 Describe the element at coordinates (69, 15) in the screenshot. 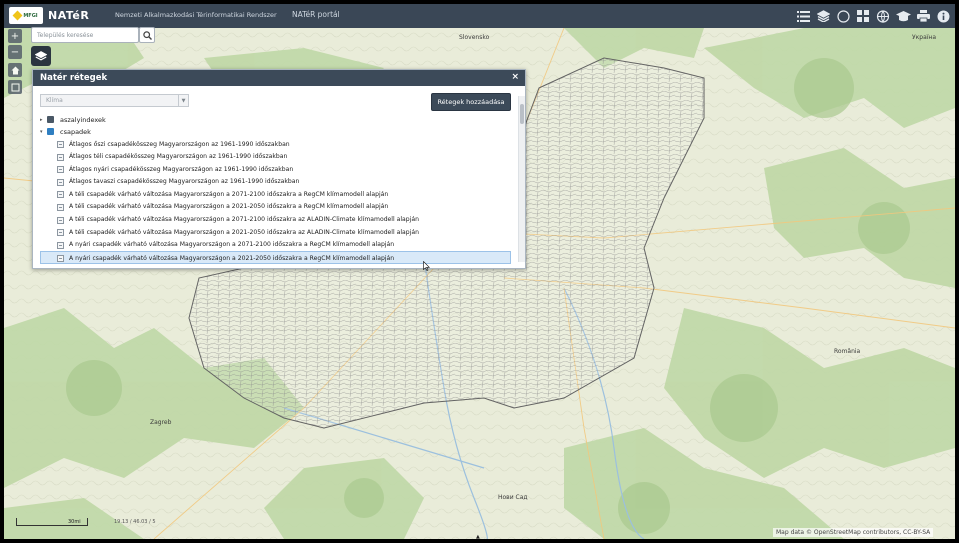

I see `app-title: NATéR` at that location.